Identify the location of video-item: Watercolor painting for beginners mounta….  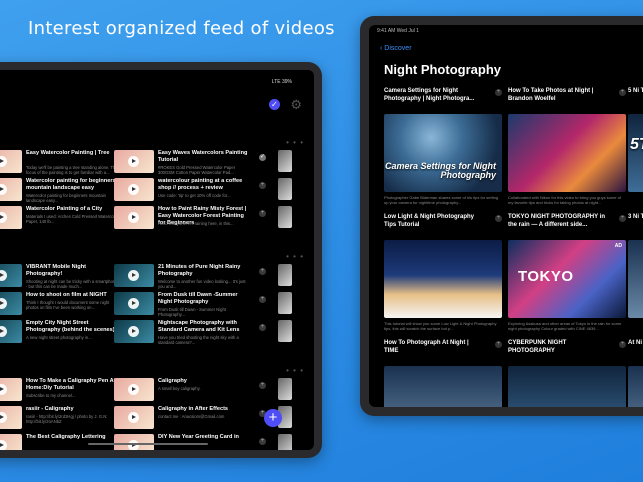
(67, 191).